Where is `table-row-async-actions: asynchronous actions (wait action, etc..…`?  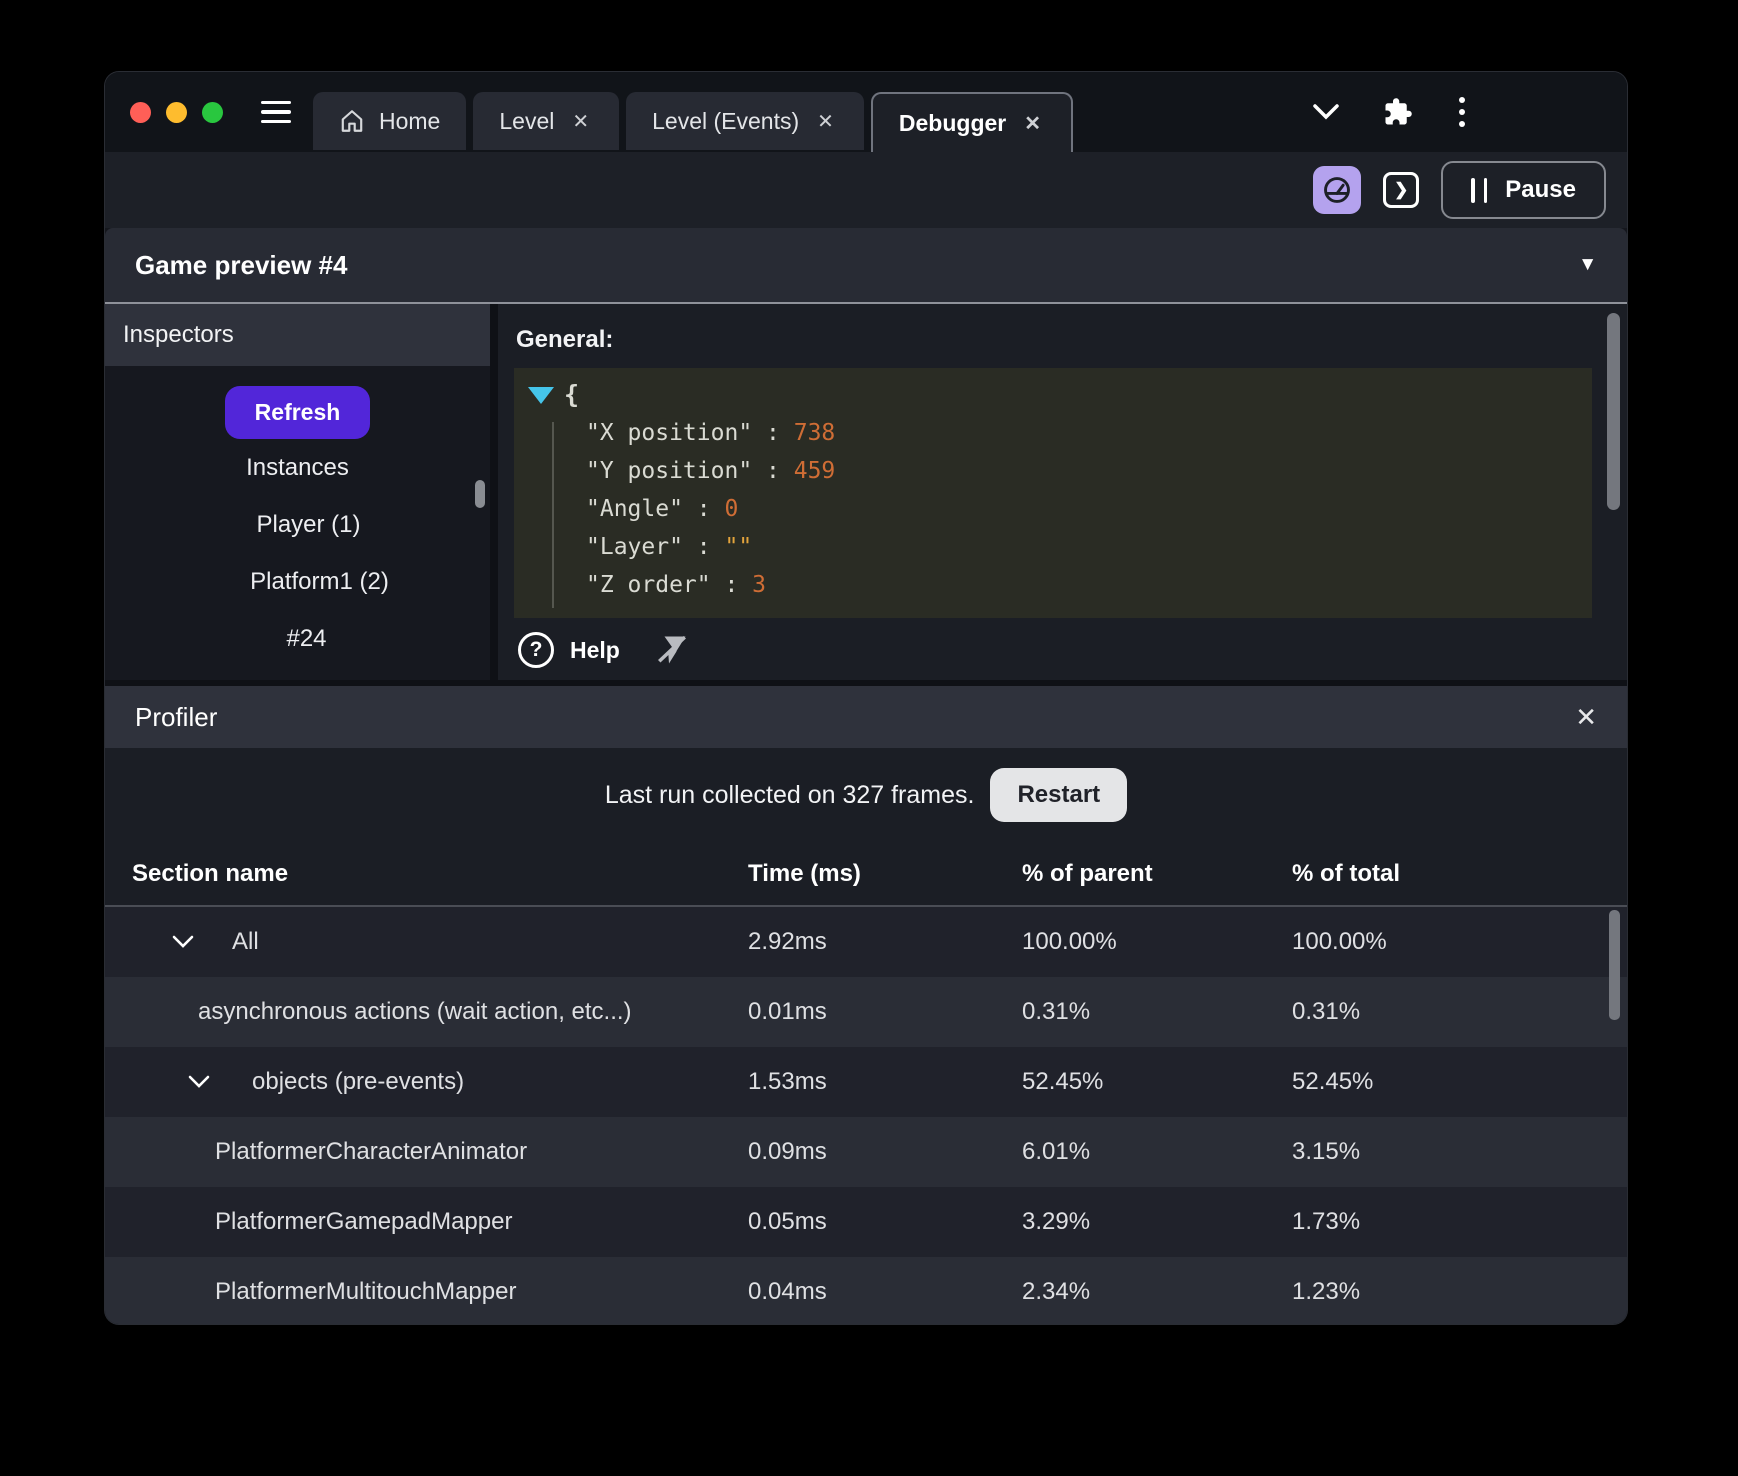 table-row-async-actions: asynchronous actions (wait action, etc..… is located at coordinates (866, 1012).